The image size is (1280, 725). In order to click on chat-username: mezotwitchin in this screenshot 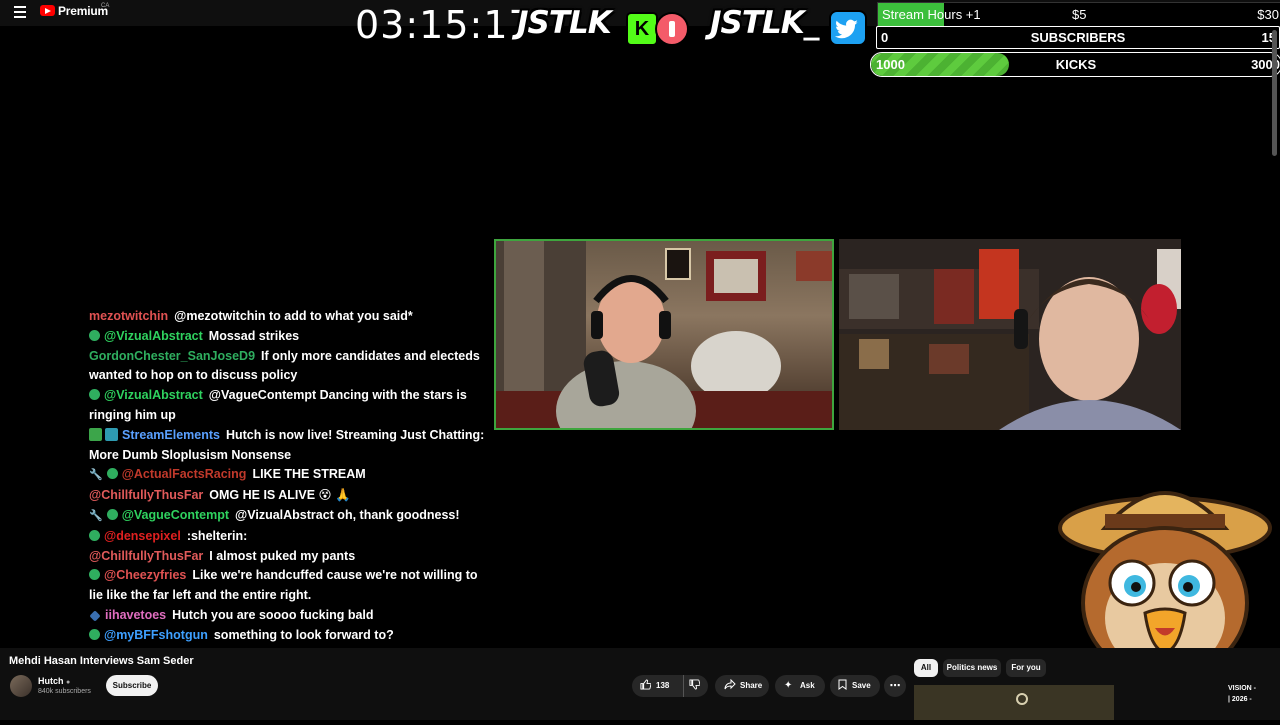, I will do `click(128, 316)`.